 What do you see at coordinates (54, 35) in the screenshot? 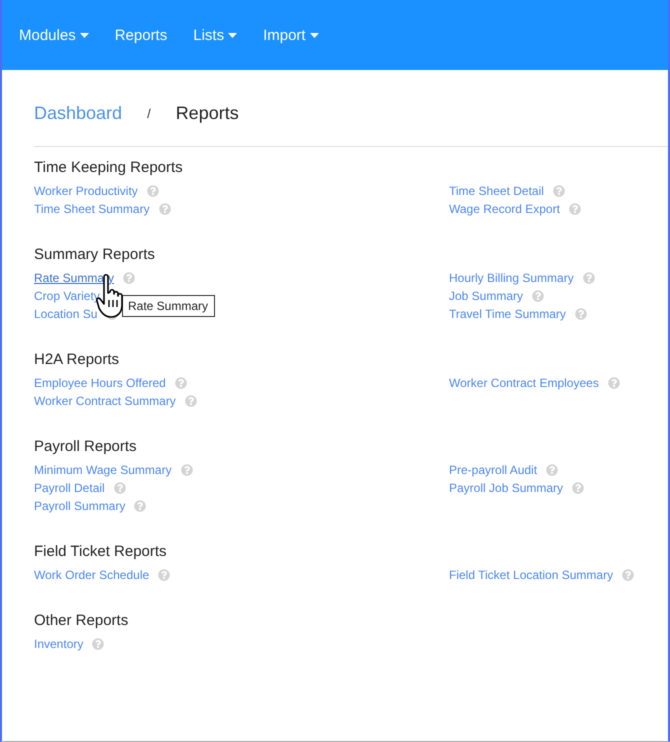
I see `nav-menu-item: Modules` at bounding box center [54, 35].